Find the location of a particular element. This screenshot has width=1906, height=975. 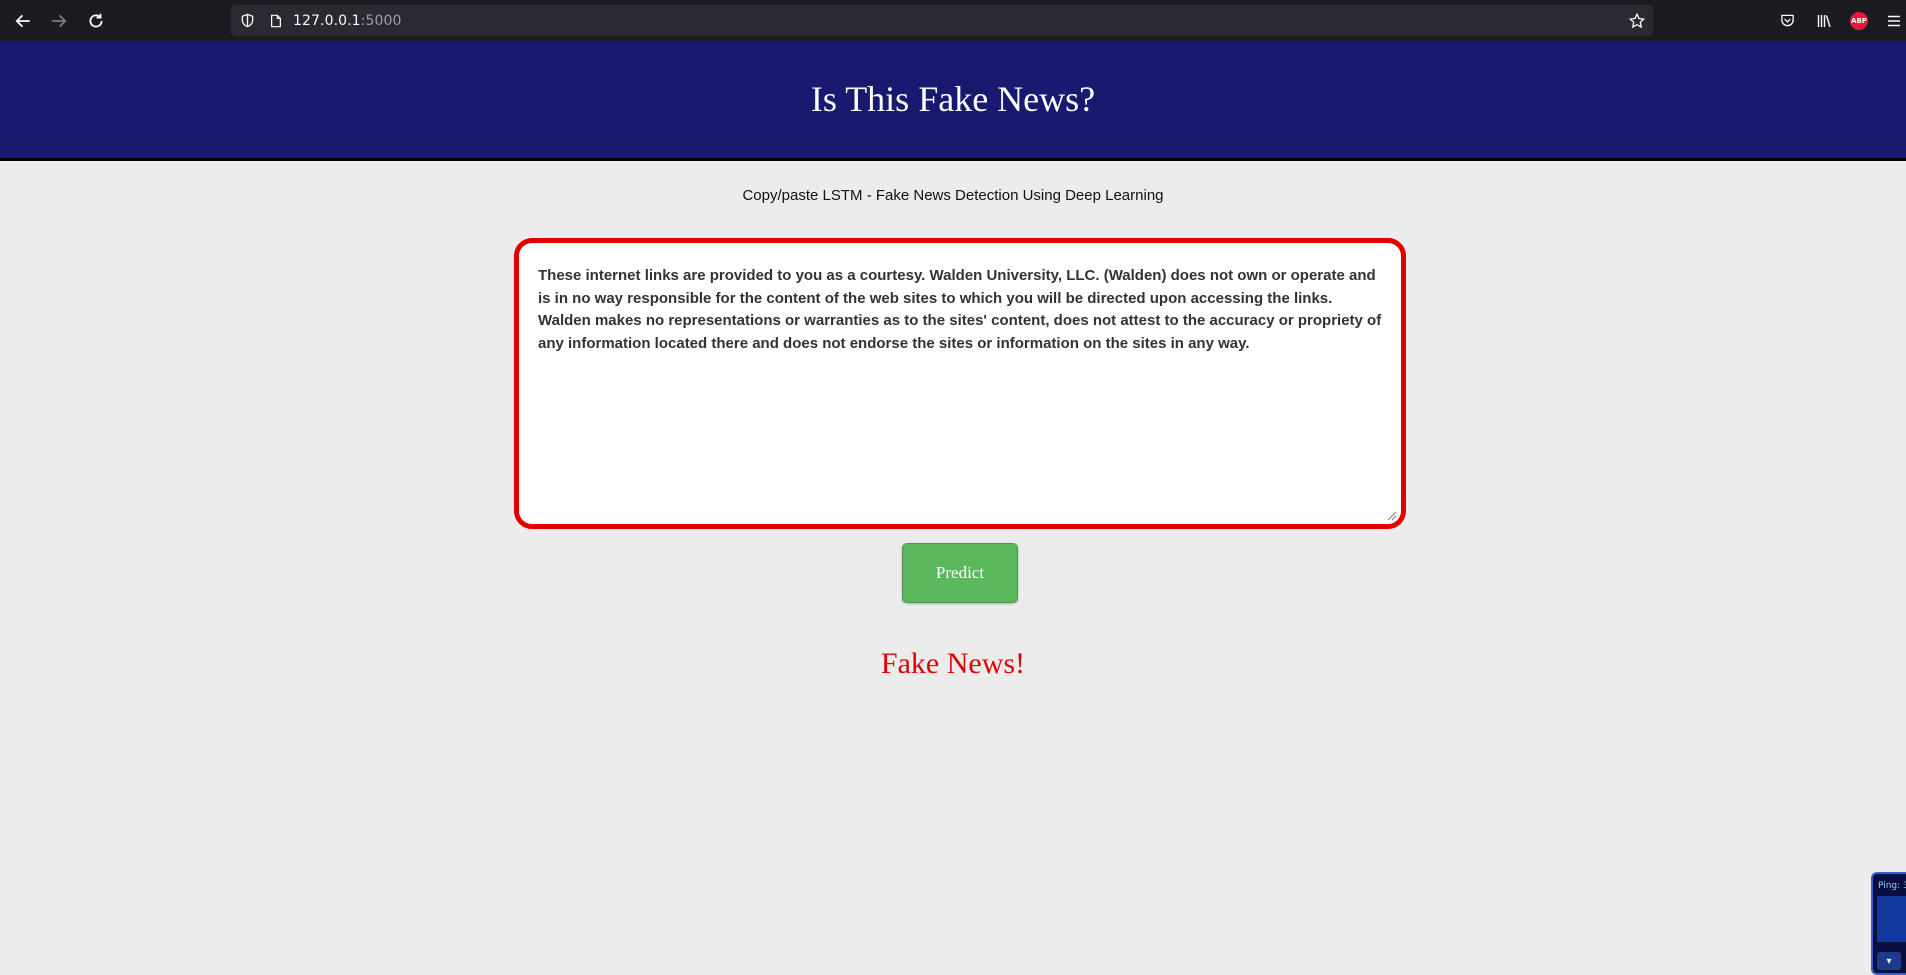

adblock-badge-text: ABP is located at coordinates (1859, 21).